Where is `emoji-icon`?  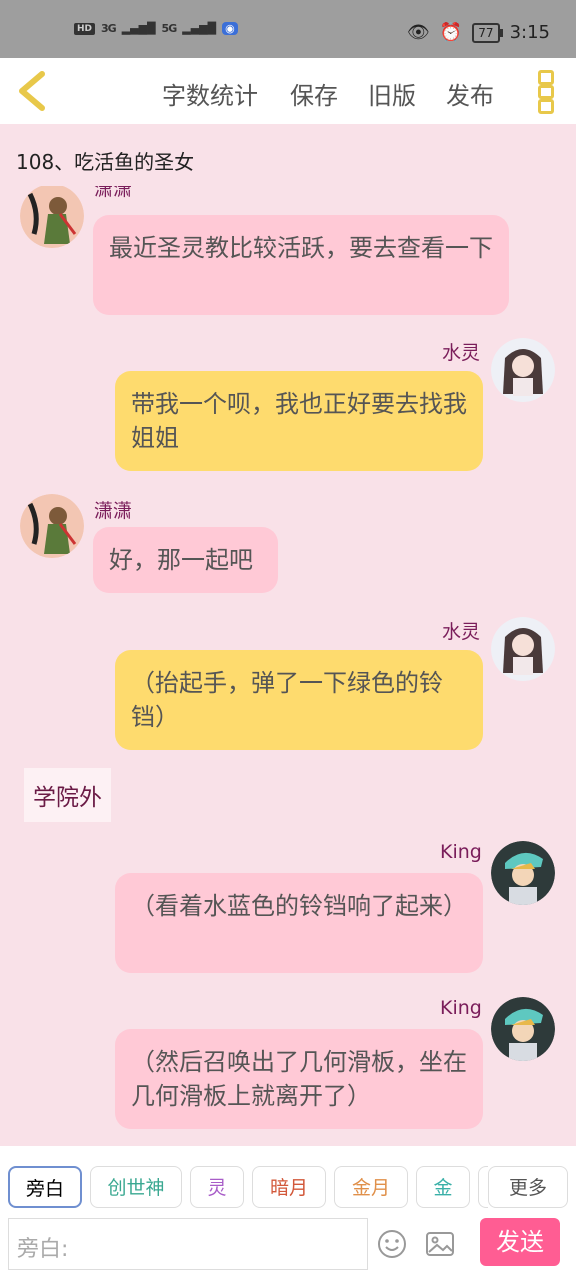
emoji-icon is located at coordinates (392, 1246).